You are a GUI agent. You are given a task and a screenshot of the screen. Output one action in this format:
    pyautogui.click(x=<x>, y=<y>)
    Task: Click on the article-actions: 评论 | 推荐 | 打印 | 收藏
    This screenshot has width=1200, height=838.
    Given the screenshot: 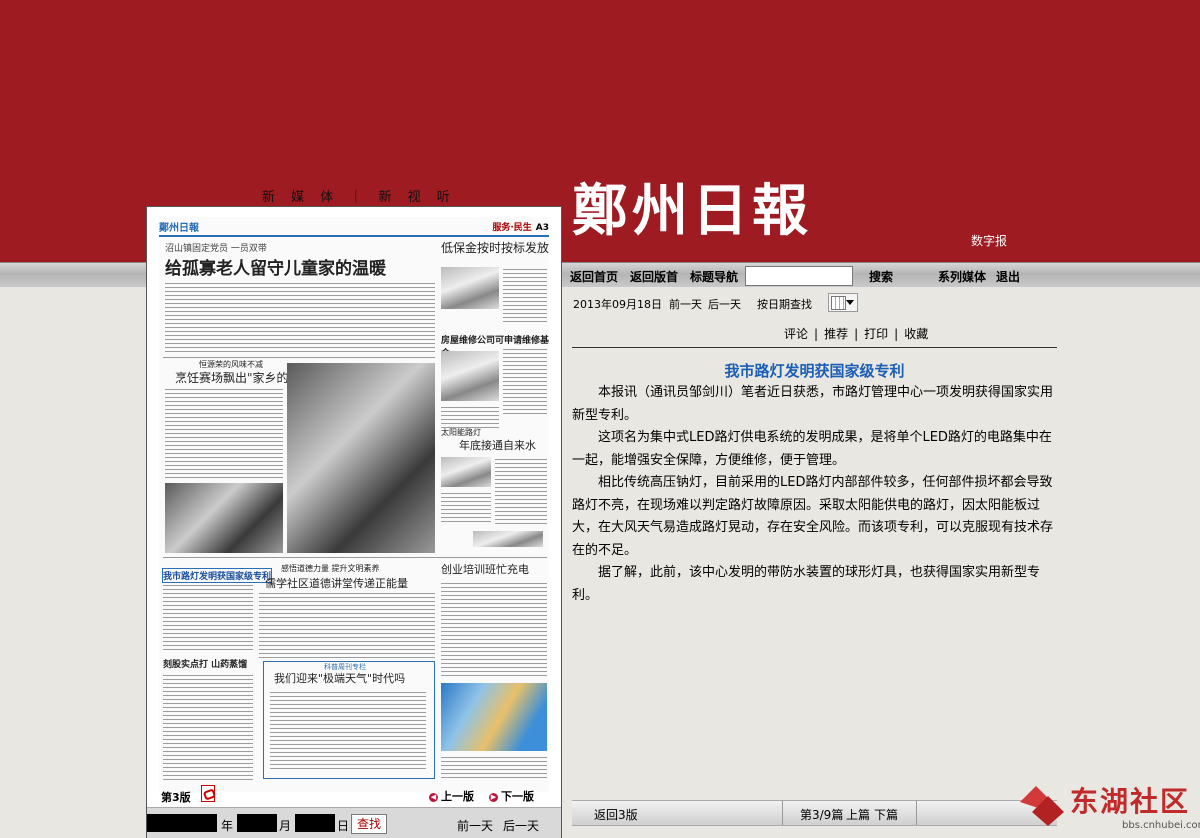 What is the action you would take?
    pyautogui.click(x=856, y=334)
    